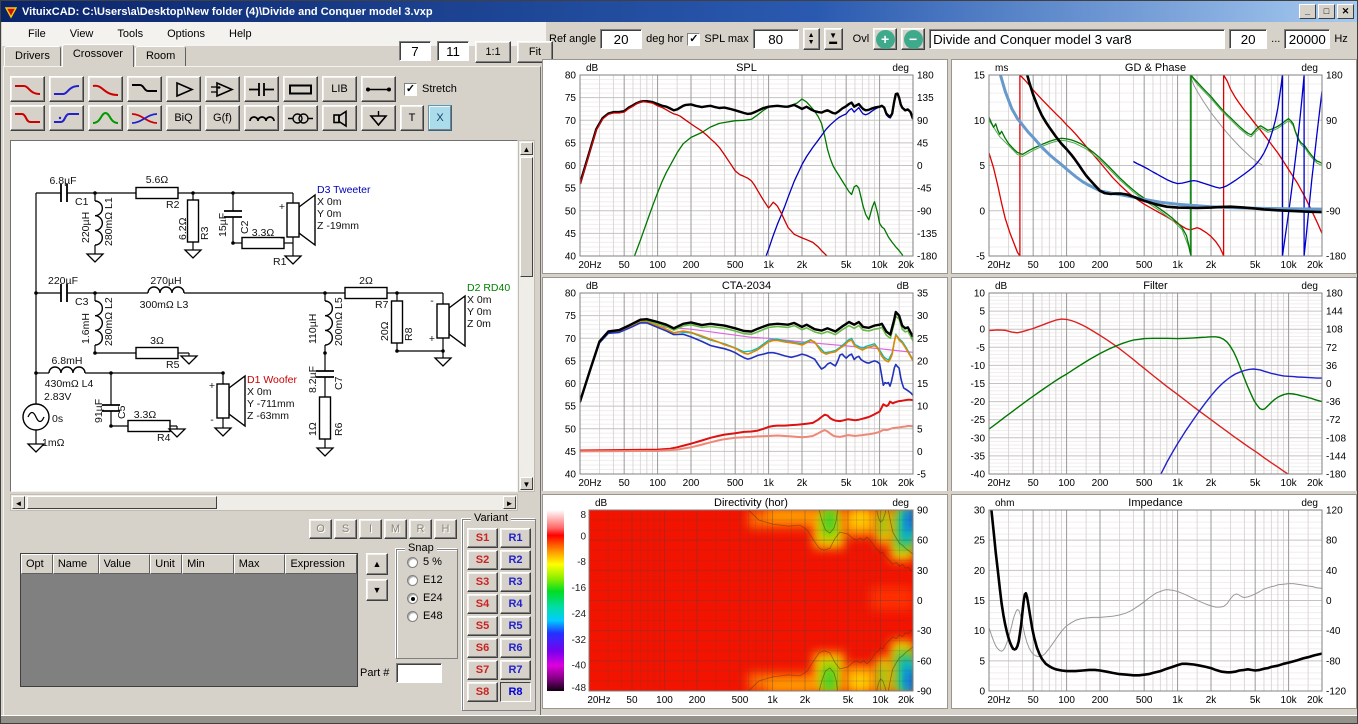  What do you see at coordinates (264, 502) in the screenshot?
I see `schematic-hscrollbar: ◄ ►` at bounding box center [264, 502].